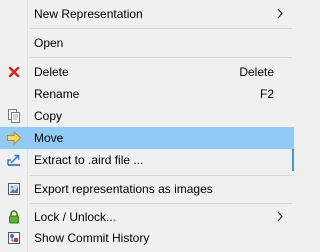  Describe the element at coordinates (14, 217) in the screenshot. I see `lock-icon` at that location.